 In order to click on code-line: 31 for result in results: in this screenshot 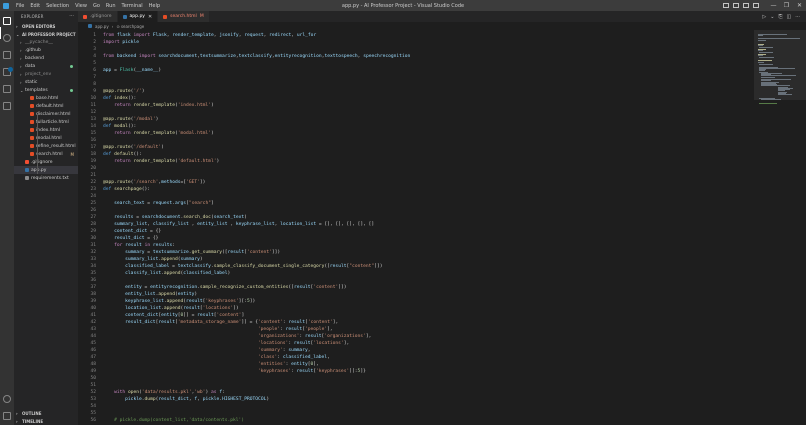, I will do `click(416, 245)`.